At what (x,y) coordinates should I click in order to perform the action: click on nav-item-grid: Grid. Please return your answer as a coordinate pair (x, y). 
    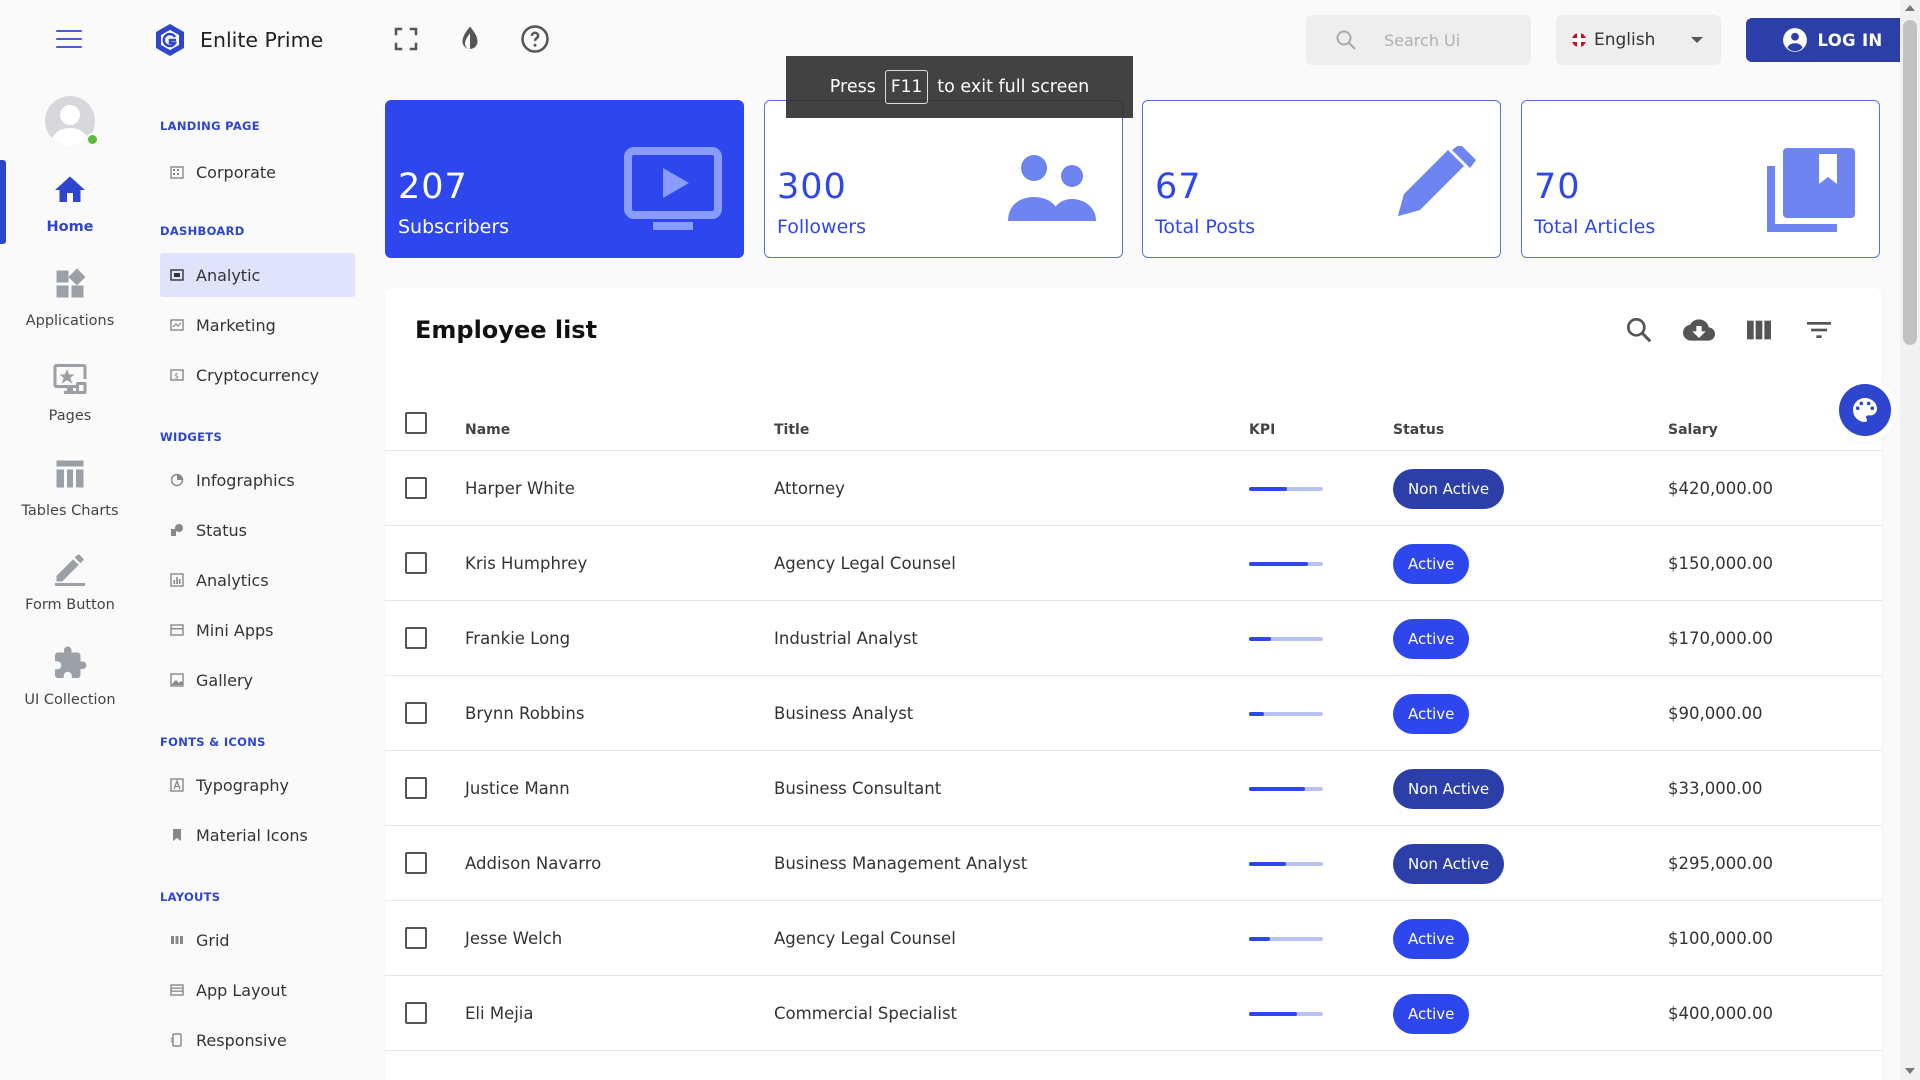
    Looking at the image, I should click on (257, 940).